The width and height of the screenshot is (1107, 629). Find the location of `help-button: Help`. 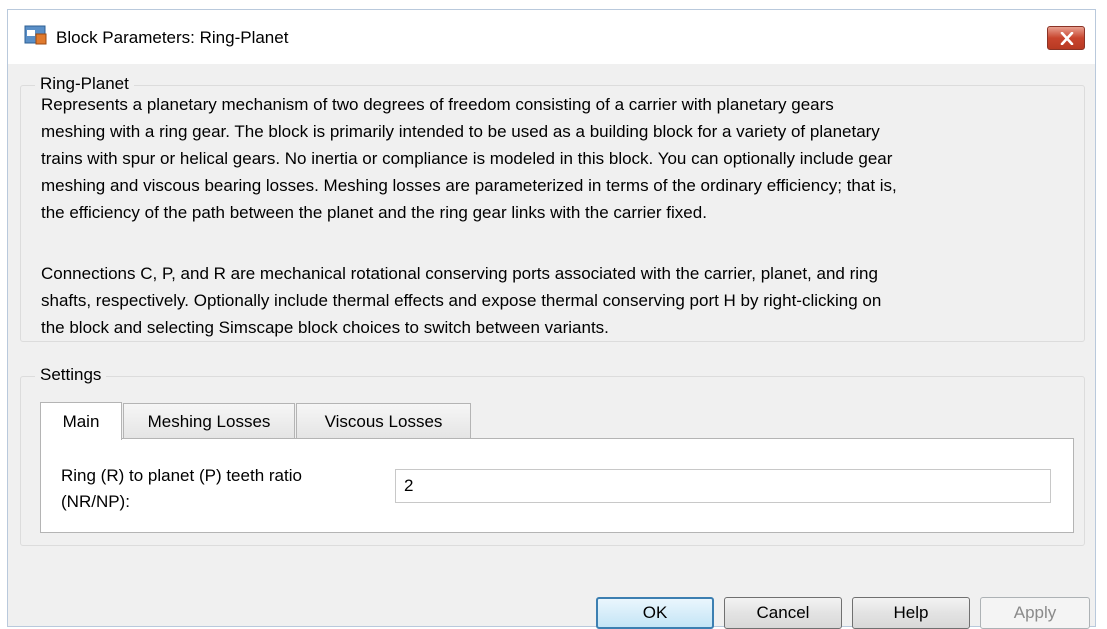

help-button: Help is located at coordinates (911, 613).